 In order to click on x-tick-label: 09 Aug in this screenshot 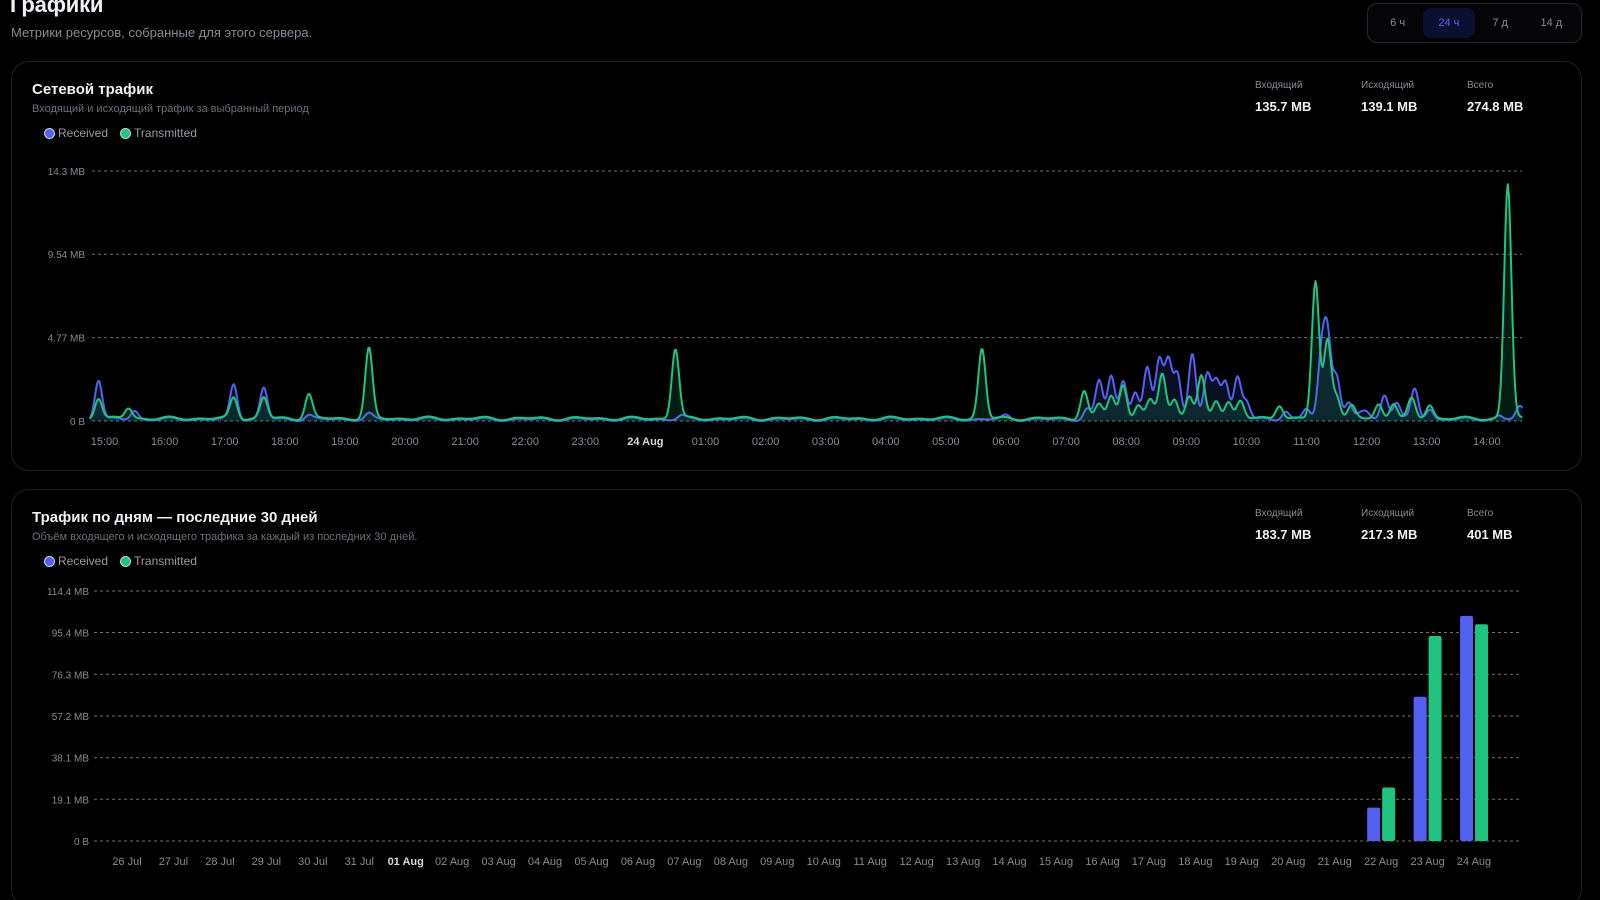, I will do `click(777, 862)`.